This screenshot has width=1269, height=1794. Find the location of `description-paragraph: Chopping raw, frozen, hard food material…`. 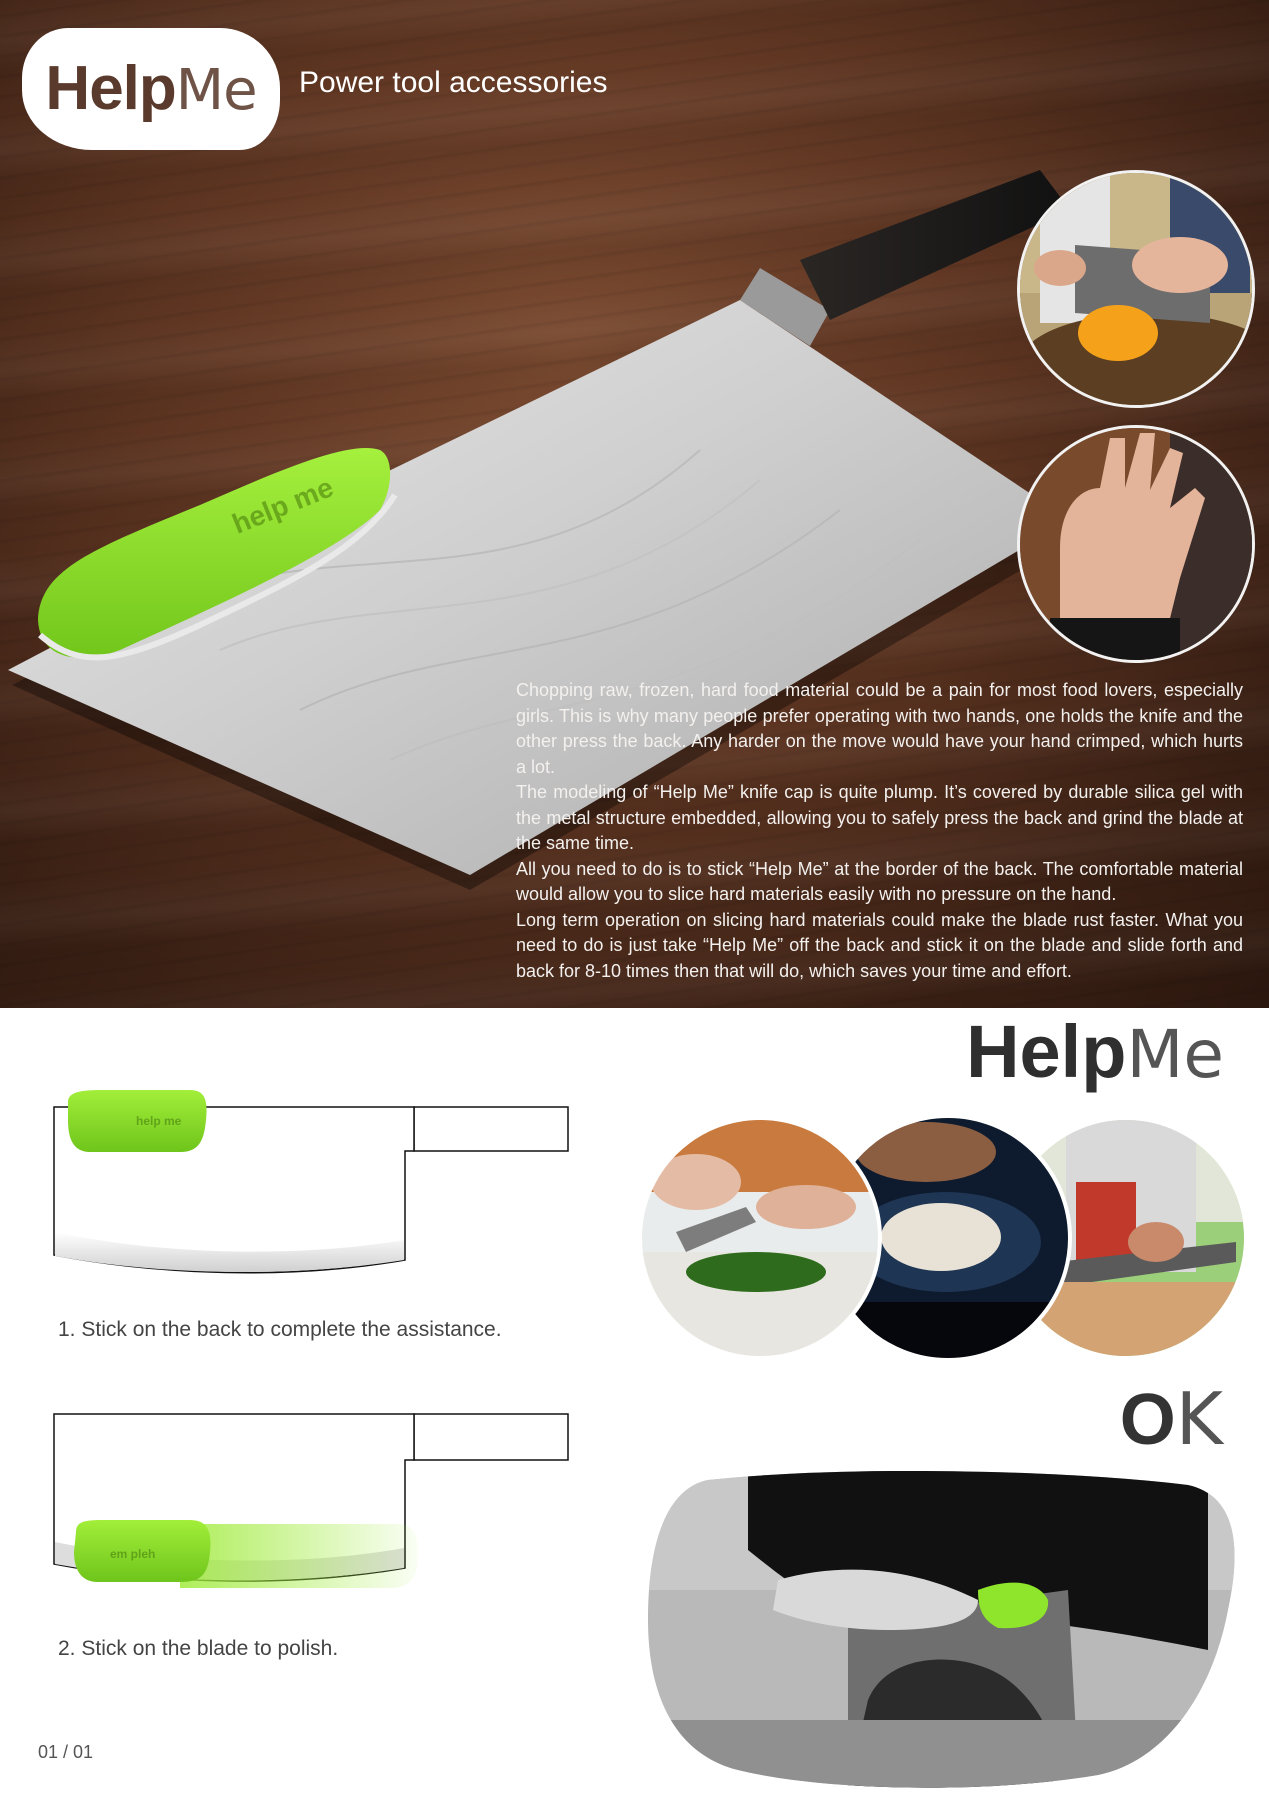

description-paragraph: Chopping raw, frozen, hard food material… is located at coordinates (879, 728).